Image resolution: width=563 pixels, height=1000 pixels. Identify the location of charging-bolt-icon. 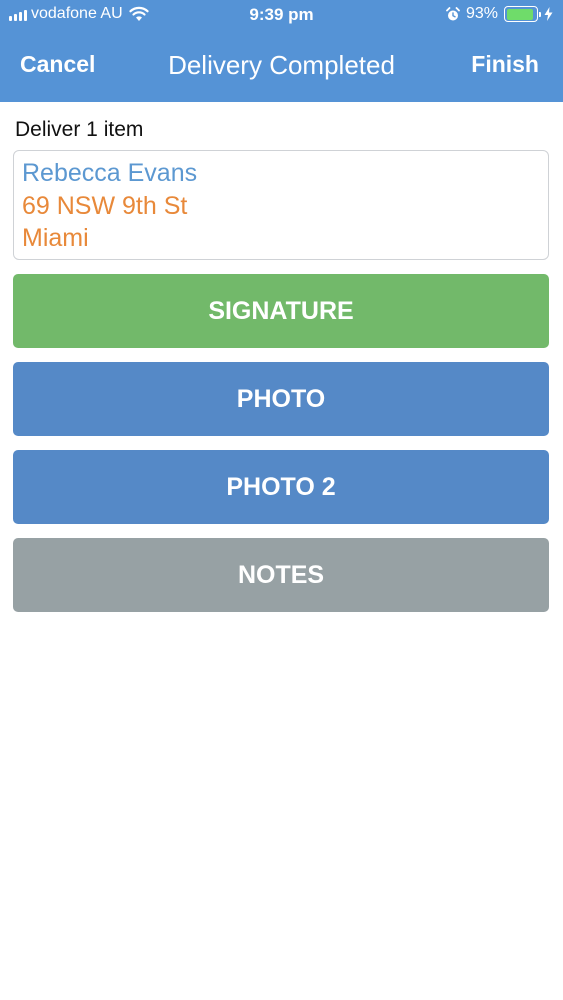
(548, 14).